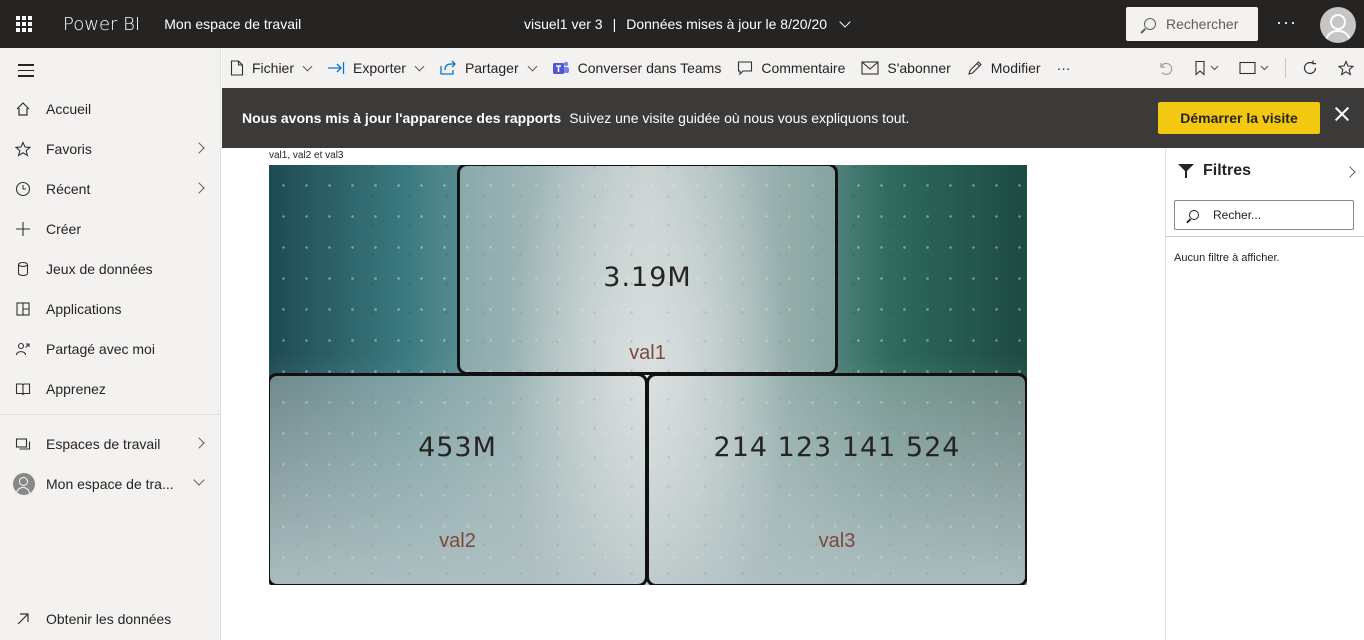  Describe the element at coordinates (803, 68) in the screenshot. I see `comment-label: Commentaire` at that location.